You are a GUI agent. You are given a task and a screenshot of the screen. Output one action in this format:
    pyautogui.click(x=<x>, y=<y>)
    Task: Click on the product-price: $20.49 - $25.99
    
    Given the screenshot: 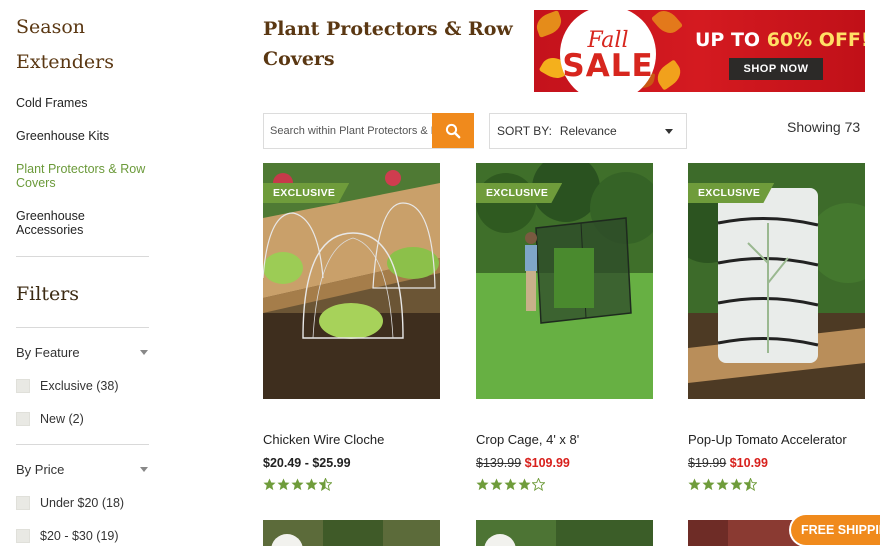 What is the action you would take?
    pyautogui.click(x=307, y=463)
    